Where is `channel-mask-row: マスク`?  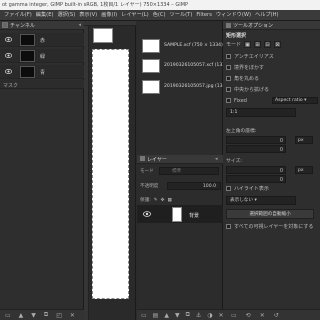 channel-mask-row: マスク is located at coordinates (42, 84).